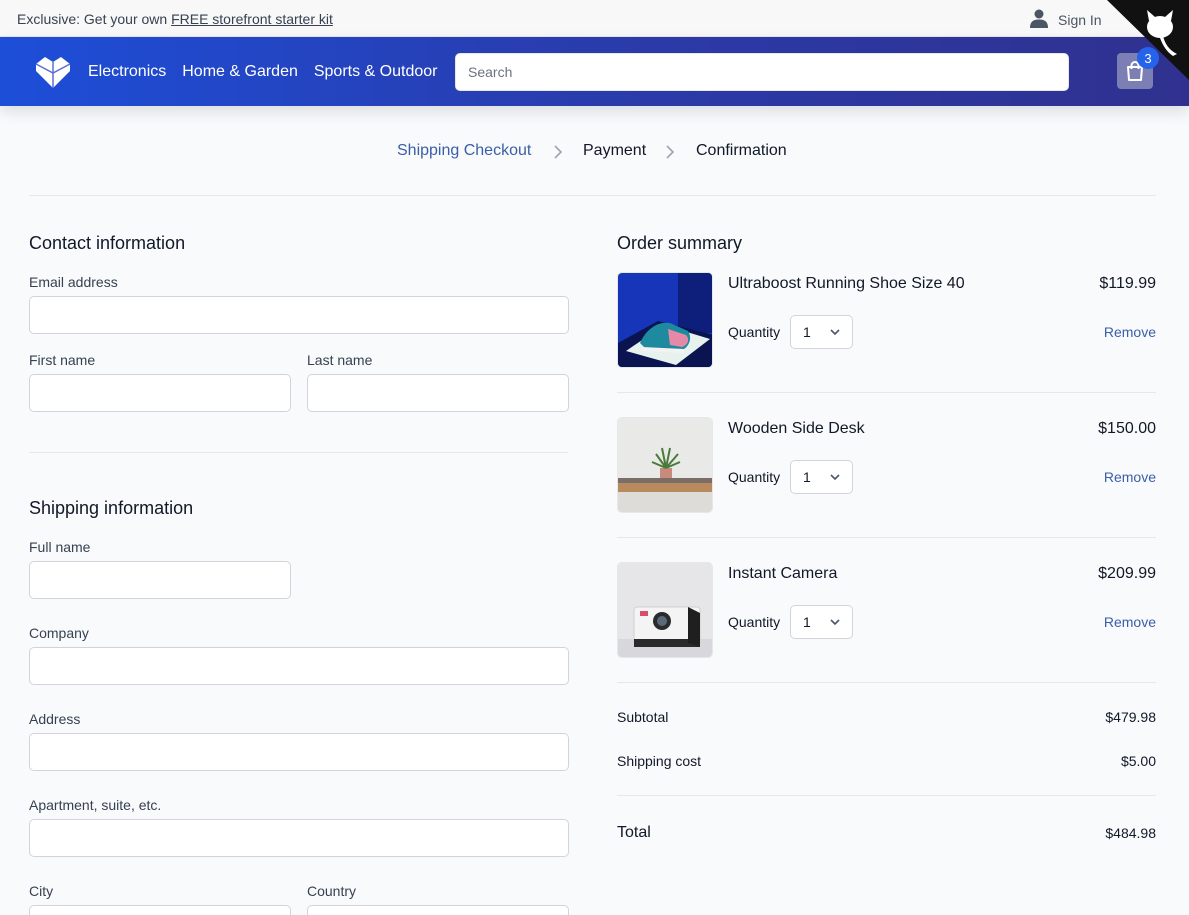  Describe the element at coordinates (741, 151) in the screenshot. I see `step-confirmation: Confirmation` at that location.